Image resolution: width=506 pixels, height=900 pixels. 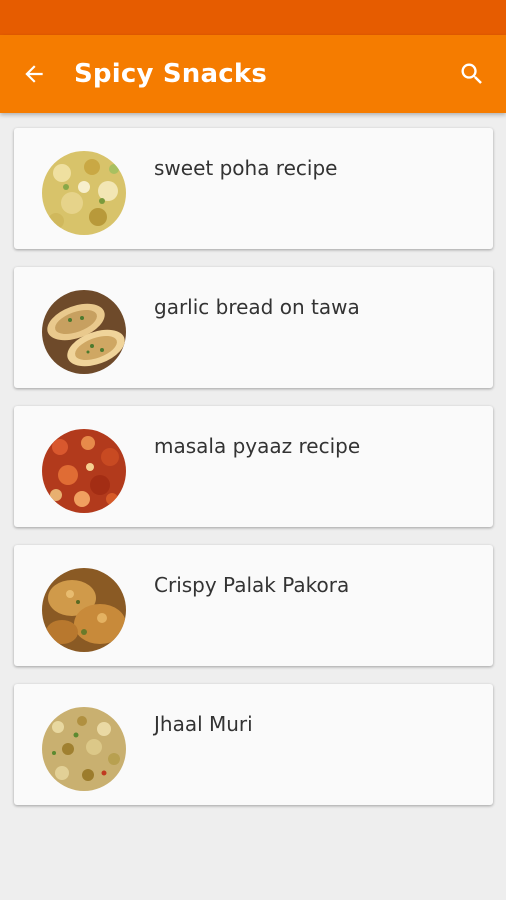 What do you see at coordinates (246, 168) in the screenshot?
I see `recipe-title: sweet poha recipe` at bounding box center [246, 168].